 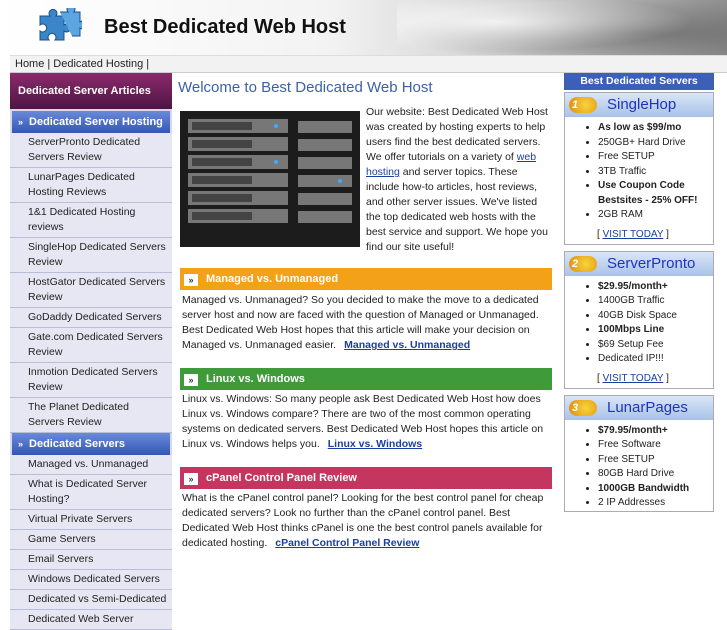 What do you see at coordinates (655, 143) in the screenshot?
I see `feature-item: 250GB+ Hard Drive` at bounding box center [655, 143].